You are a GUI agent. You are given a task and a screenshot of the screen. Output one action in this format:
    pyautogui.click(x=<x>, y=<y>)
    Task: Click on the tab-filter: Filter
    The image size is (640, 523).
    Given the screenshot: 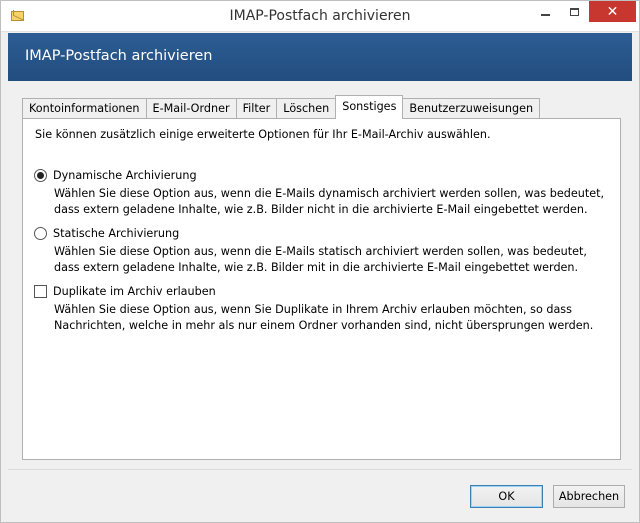 What is the action you would take?
    pyautogui.click(x=256, y=108)
    